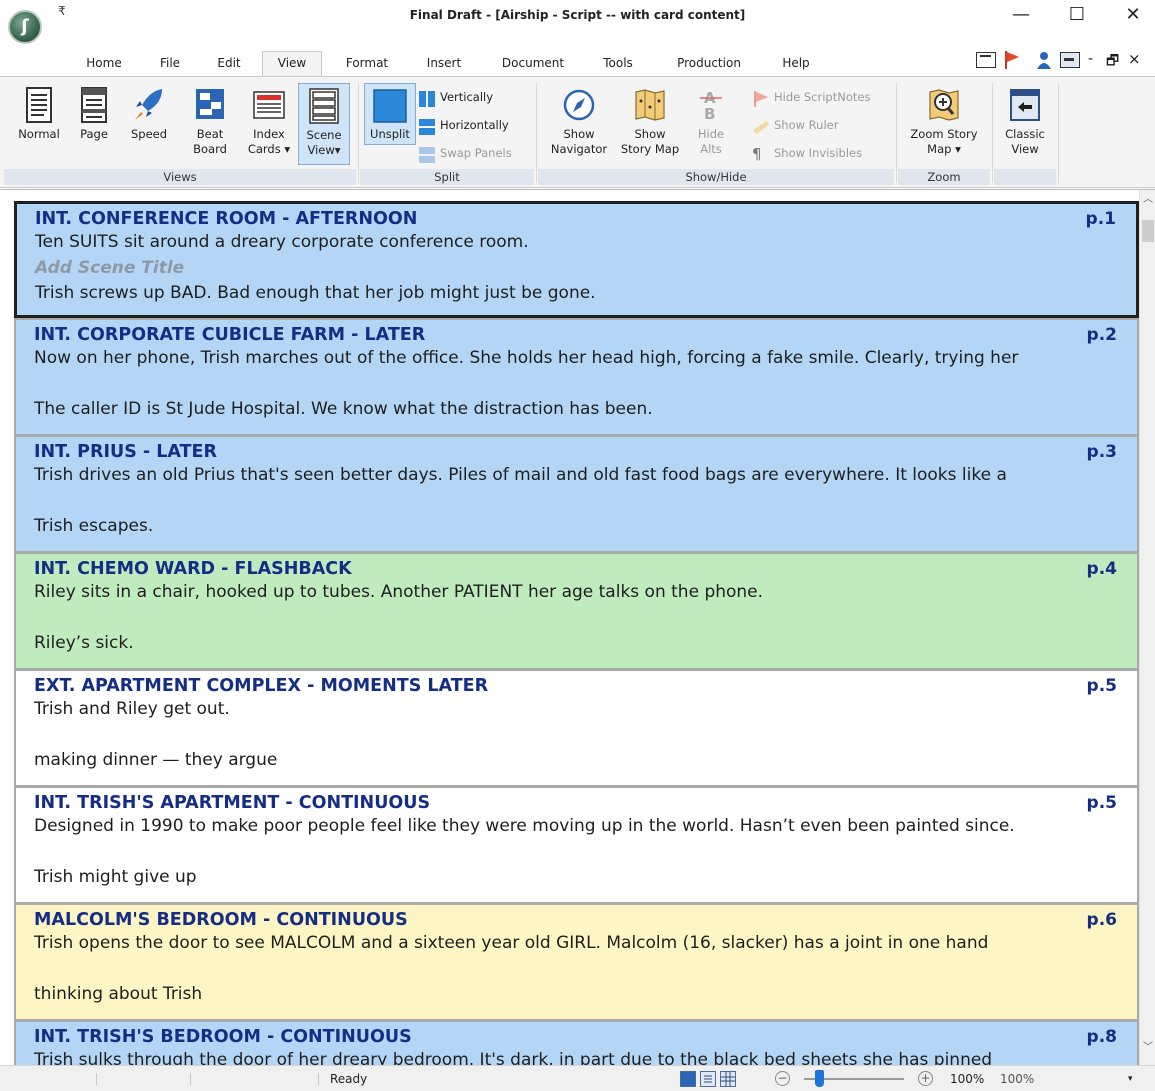  What do you see at coordinates (579, 122) in the screenshot?
I see `show-navigator-button: Show Navigator` at bounding box center [579, 122].